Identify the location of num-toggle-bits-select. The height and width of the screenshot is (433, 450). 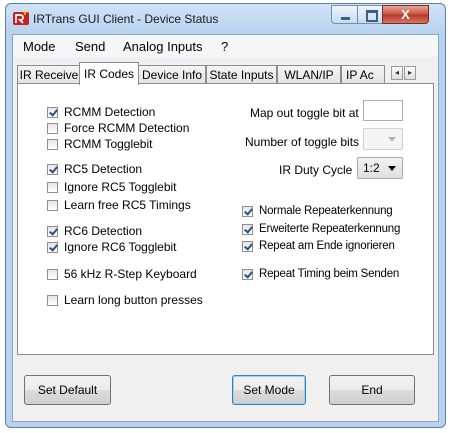
(383, 139).